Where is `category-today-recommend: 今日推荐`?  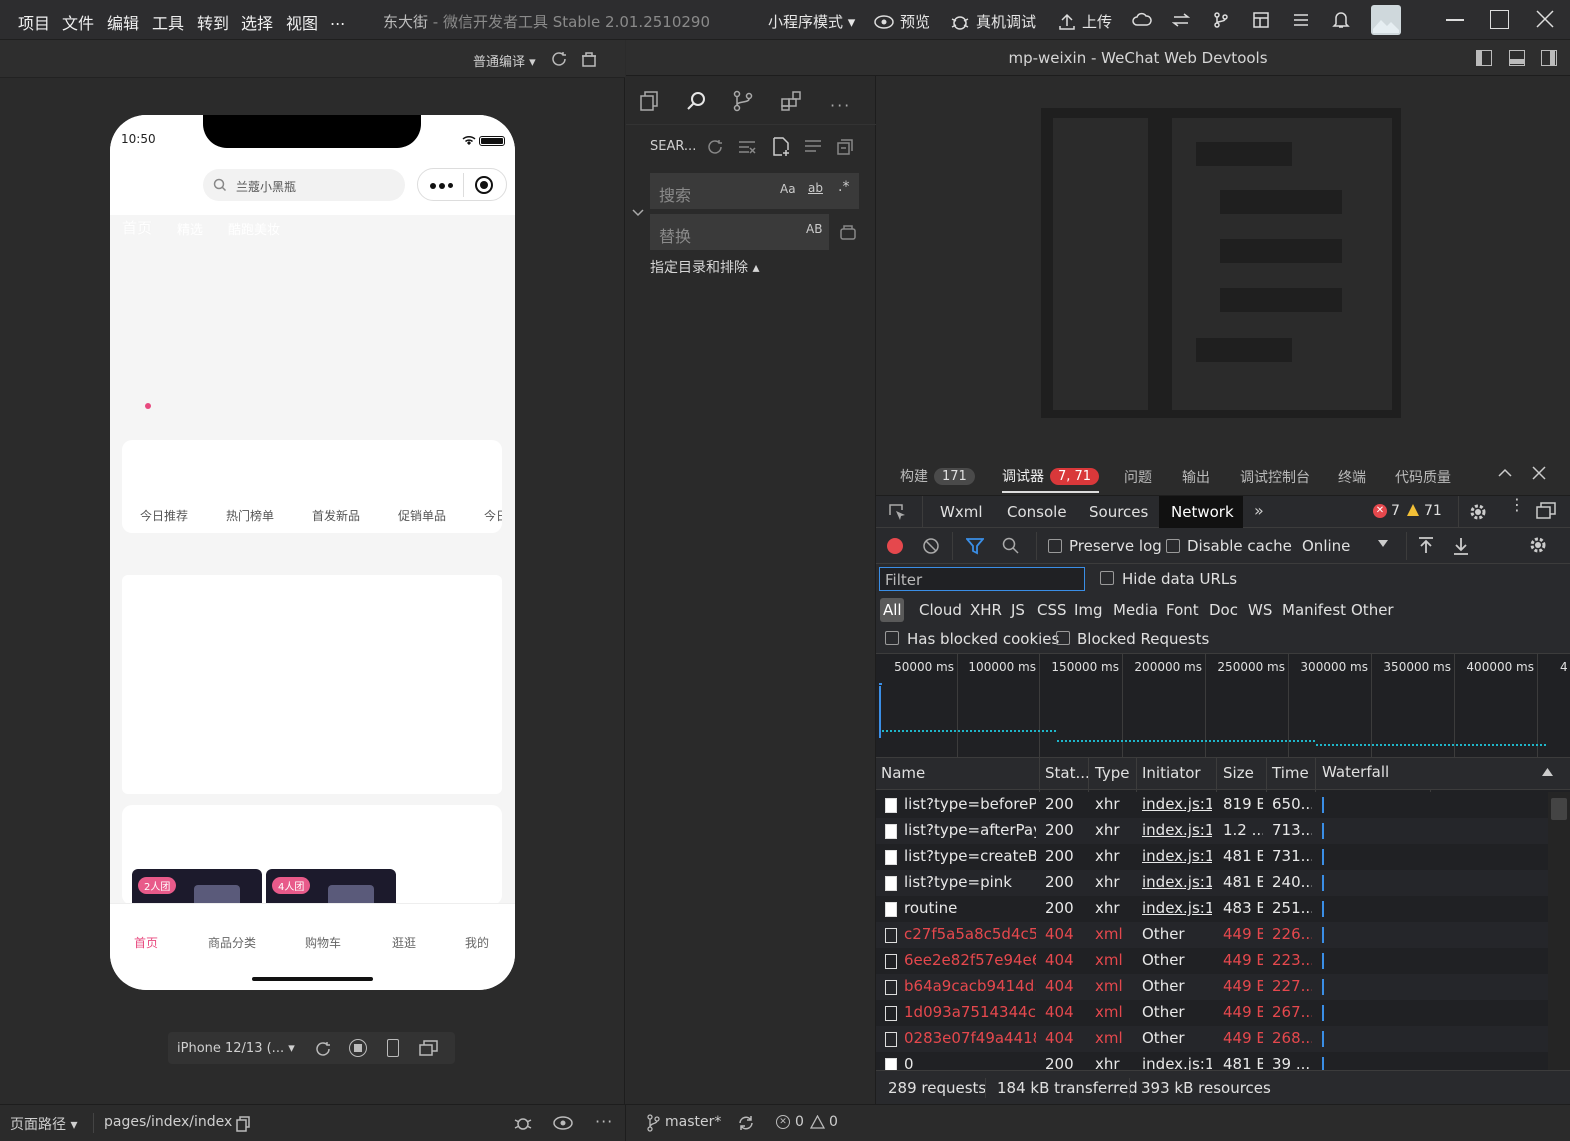
category-today-recommend: 今日推荐 is located at coordinates (164, 515).